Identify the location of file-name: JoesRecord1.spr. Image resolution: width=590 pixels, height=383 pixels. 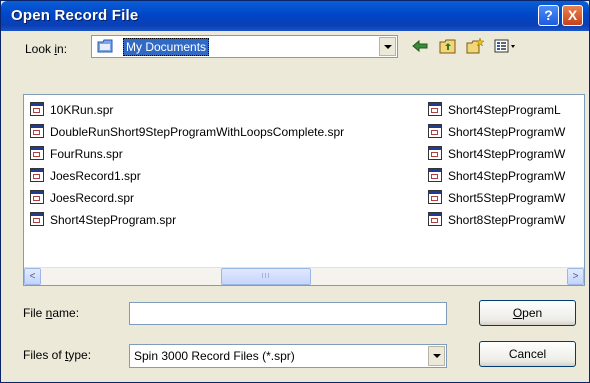
(95, 176).